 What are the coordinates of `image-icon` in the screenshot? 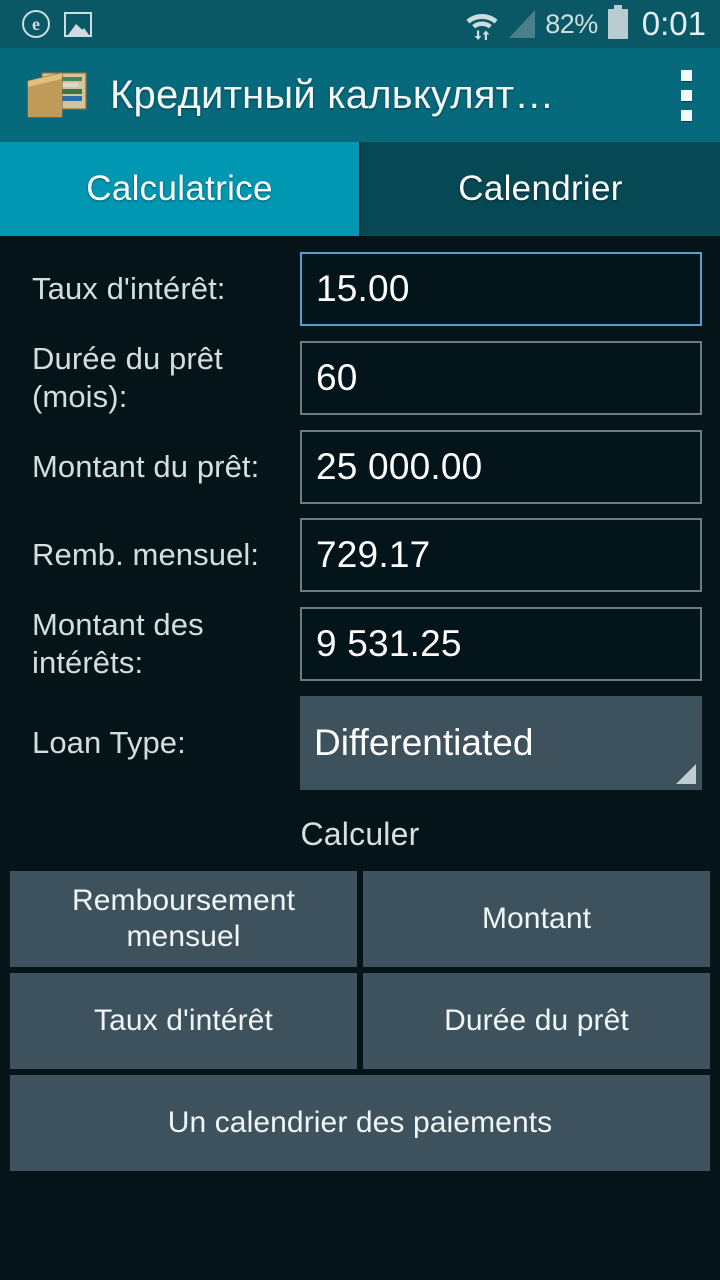 It's located at (78, 24).